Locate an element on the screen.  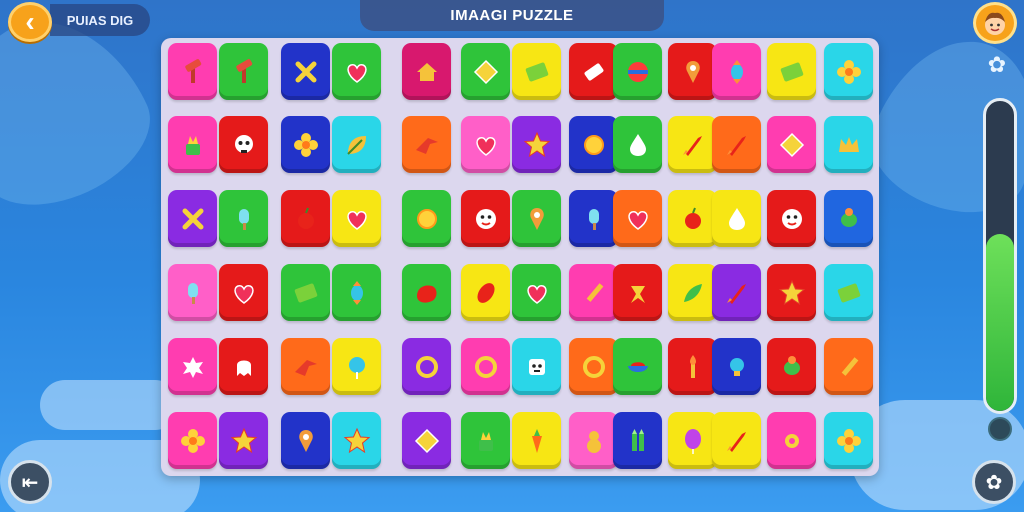
stripes-icon is located at coordinates (305, 292).